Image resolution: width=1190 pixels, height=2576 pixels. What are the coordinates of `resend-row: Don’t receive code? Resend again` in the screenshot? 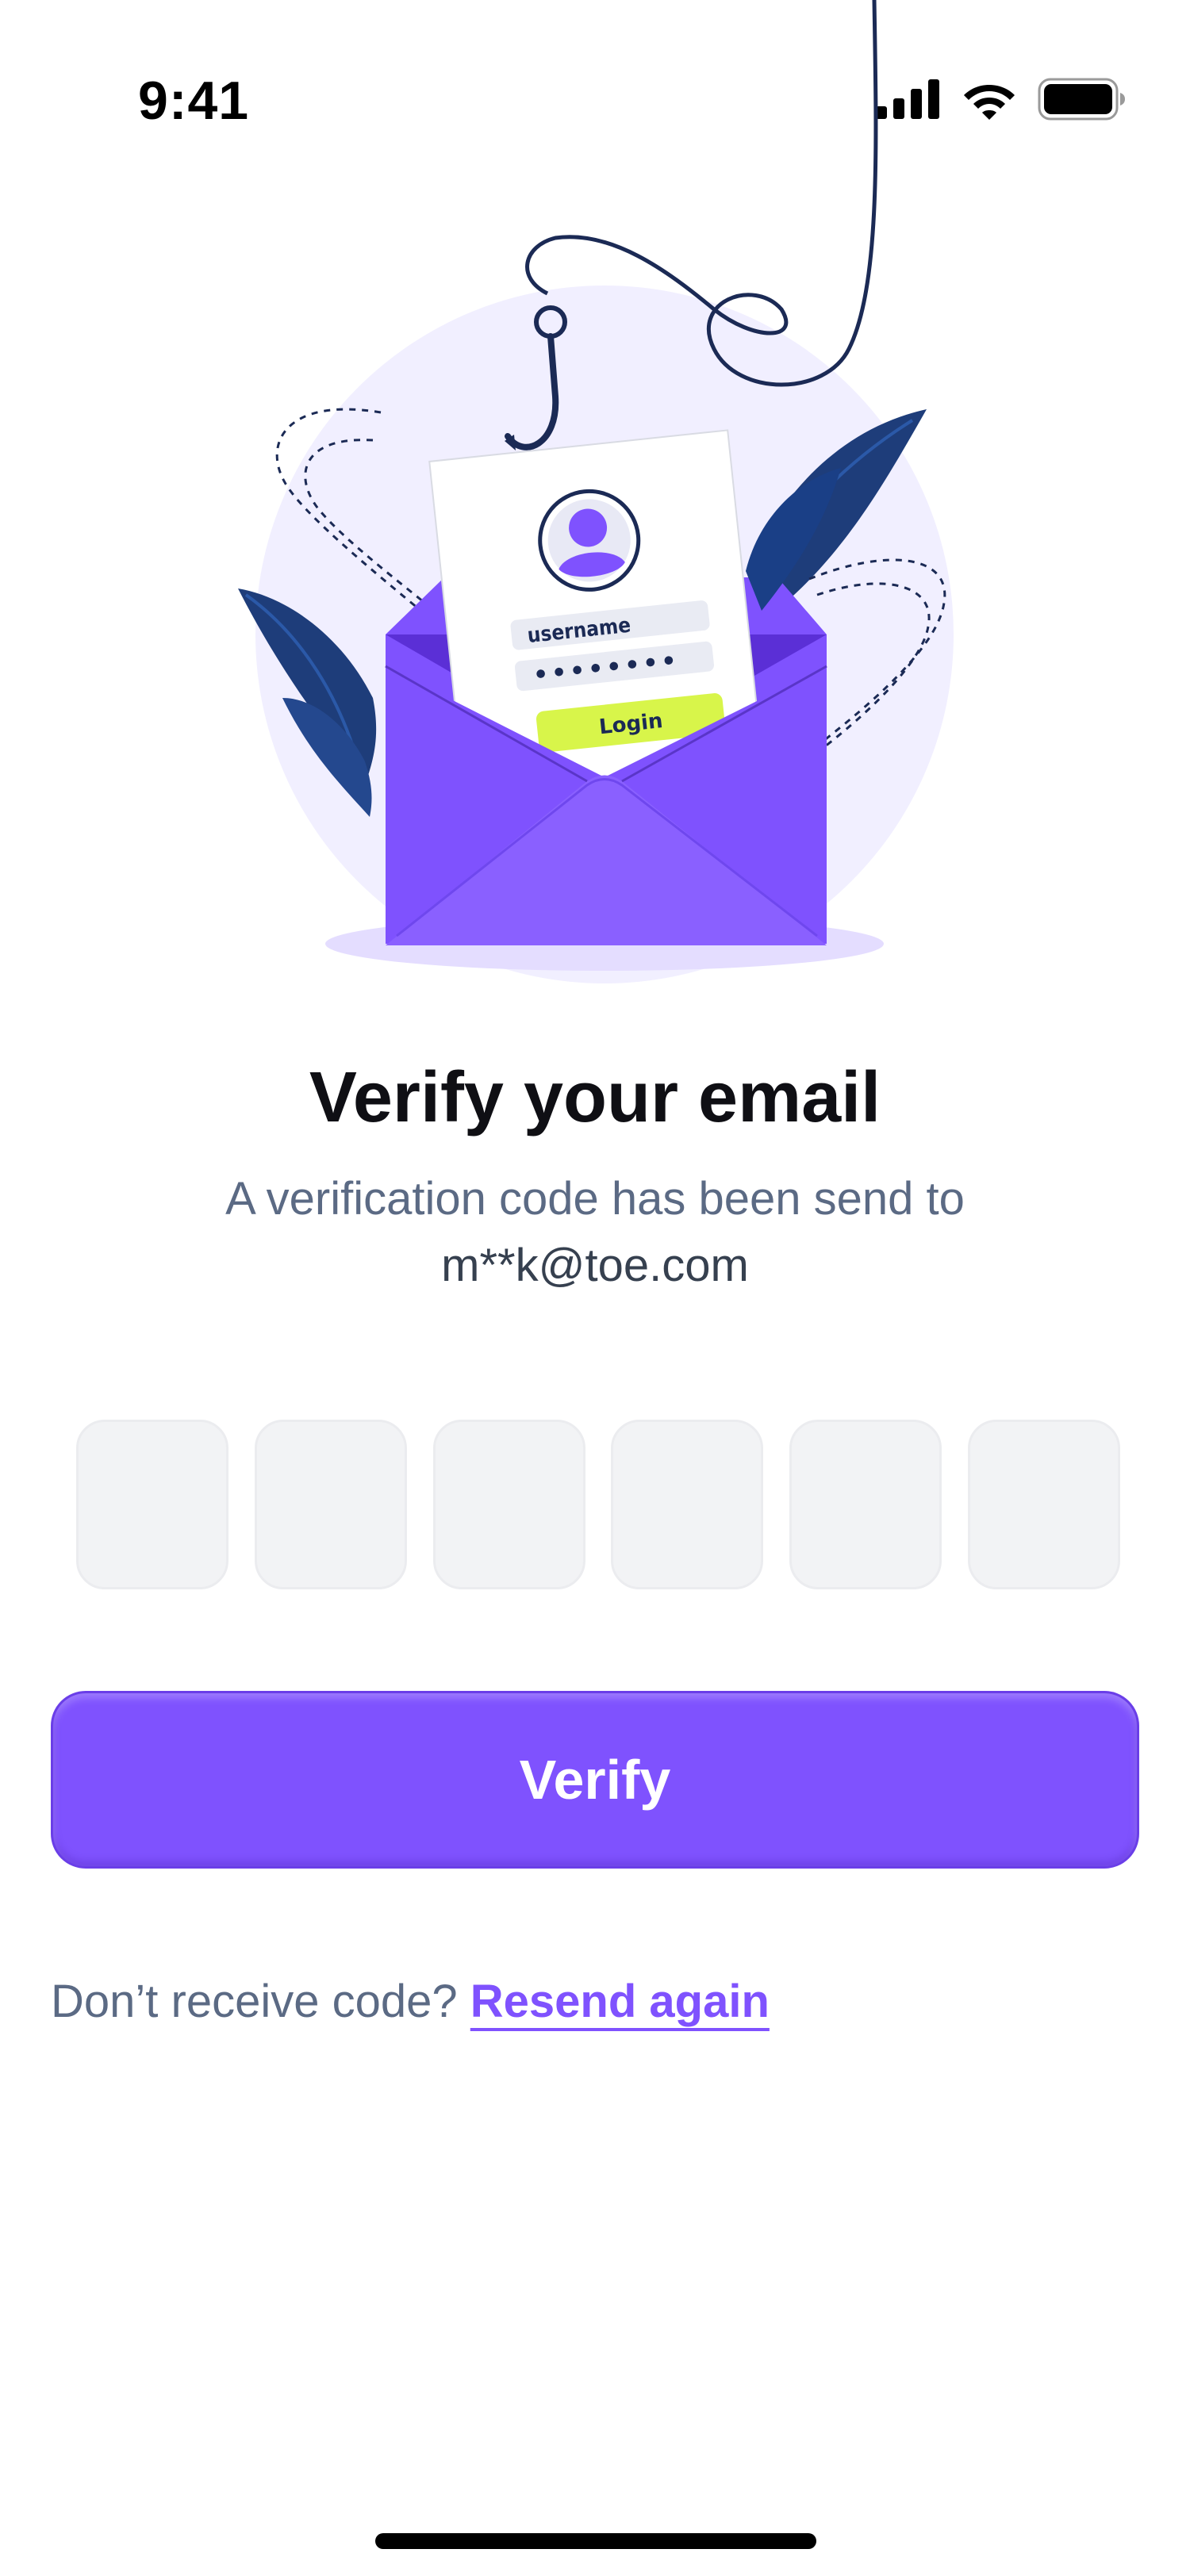 It's located at (411, 2002).